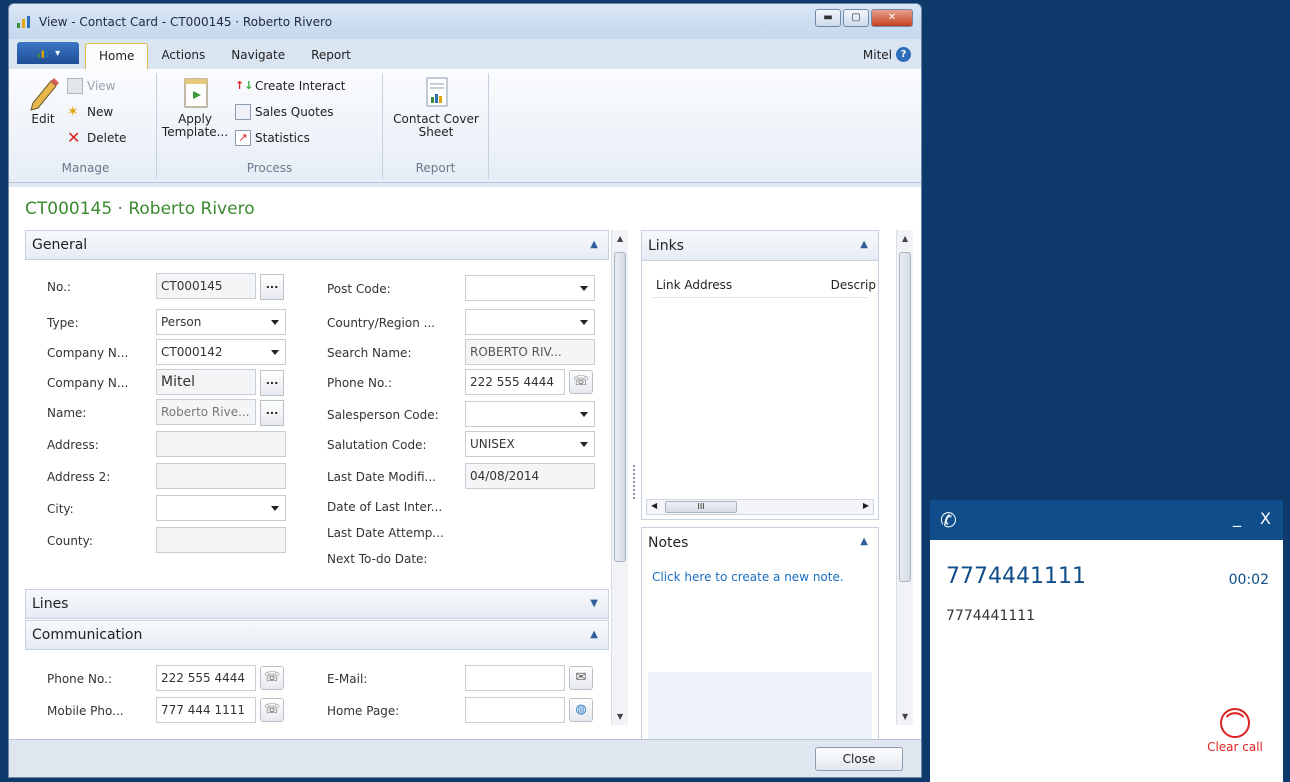 This screenshot has width=1290, height=782. What do you see at coordinates (96, 86) in the screenshot?
I see `view-button: View` at bounding box center [96, 86].